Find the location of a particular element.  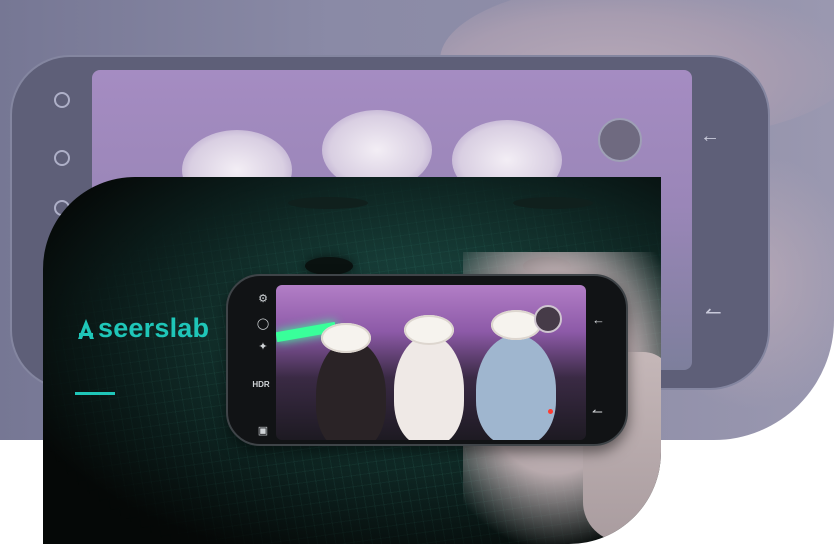

gear-icon is located at coordinates (62, 100).